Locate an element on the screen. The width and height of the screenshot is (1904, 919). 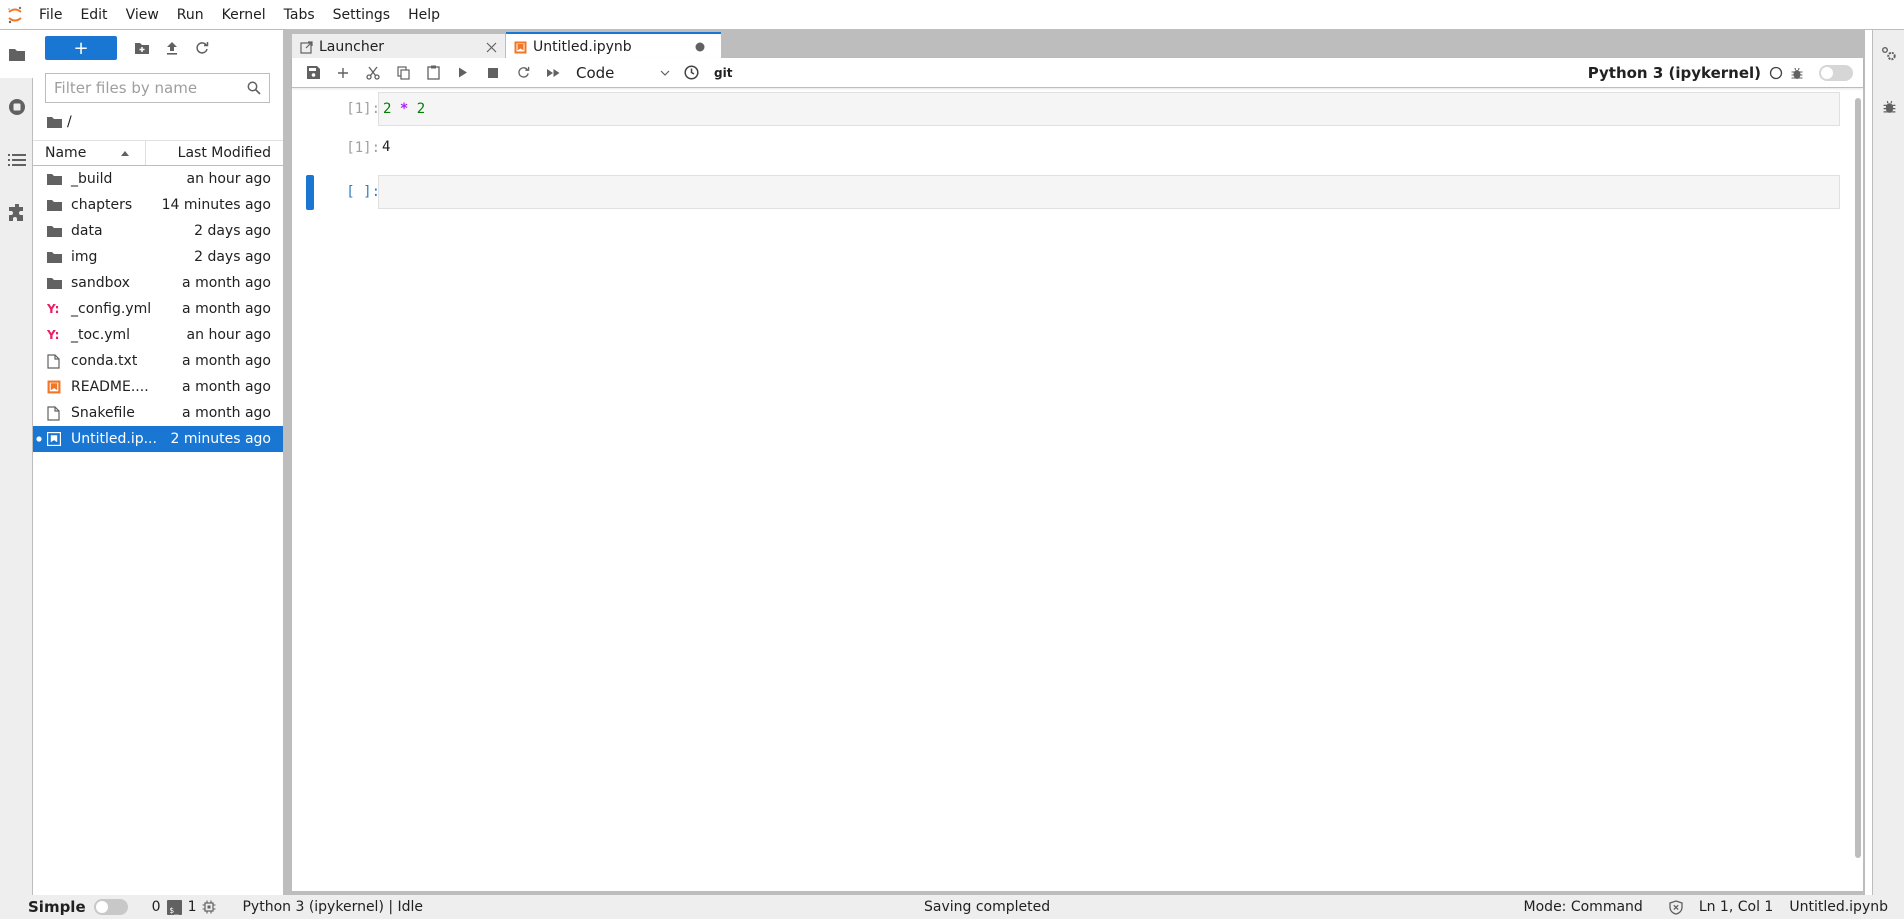
kernel-status: Python 3 (ipykernel) | Idle is located at coordinates (332, 907).